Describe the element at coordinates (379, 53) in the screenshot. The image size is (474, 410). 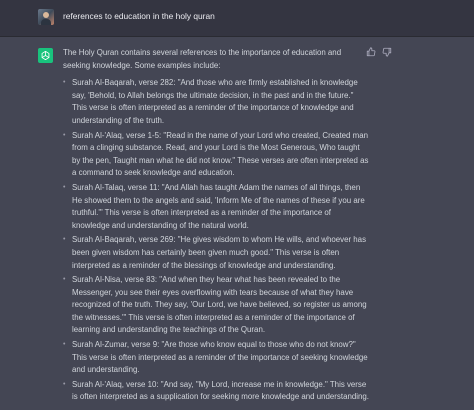
I see `feedback-actions` at that location.